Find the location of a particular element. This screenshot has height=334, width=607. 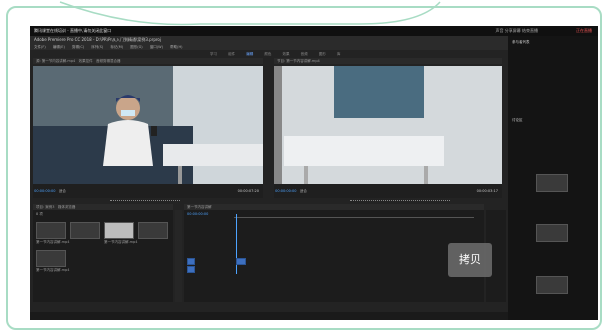

program-timecode-out: 00:00:03:17 is located at coordinates (487, 191).